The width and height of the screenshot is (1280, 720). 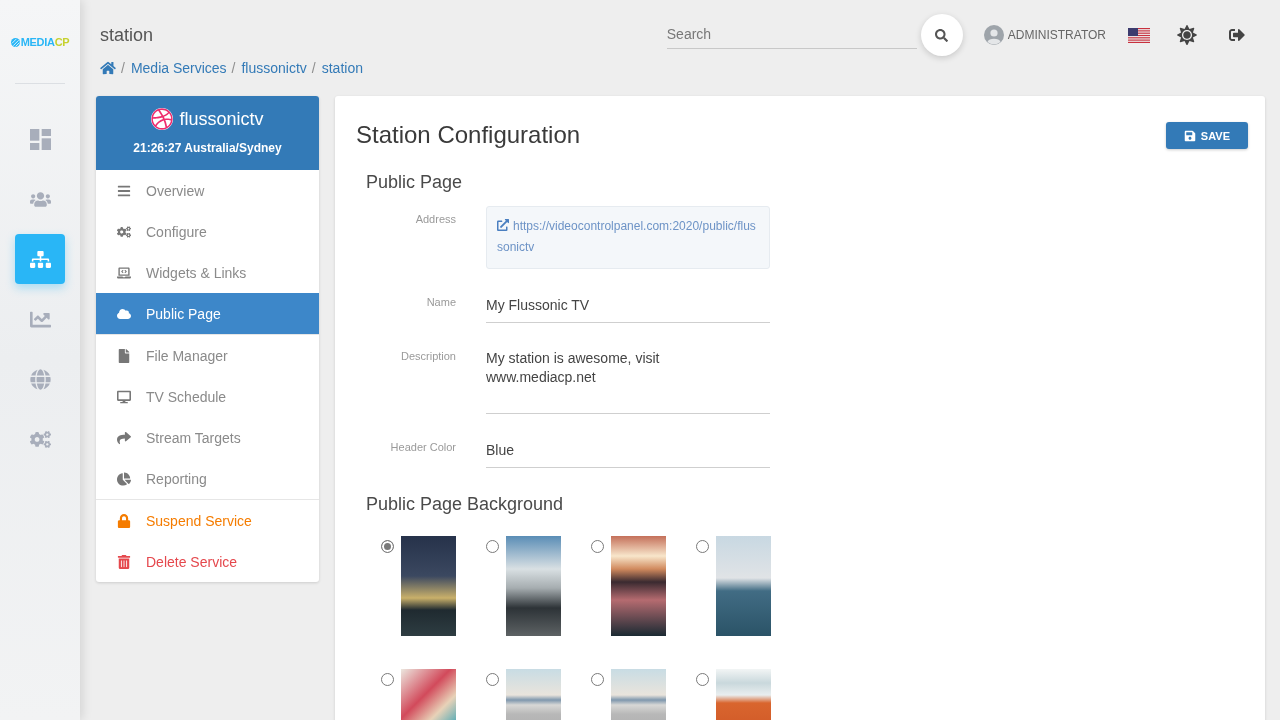 What do you see at coordinates (124, 355) in the screenshot?
I see `file-icon` at bounding box center [124, 355].